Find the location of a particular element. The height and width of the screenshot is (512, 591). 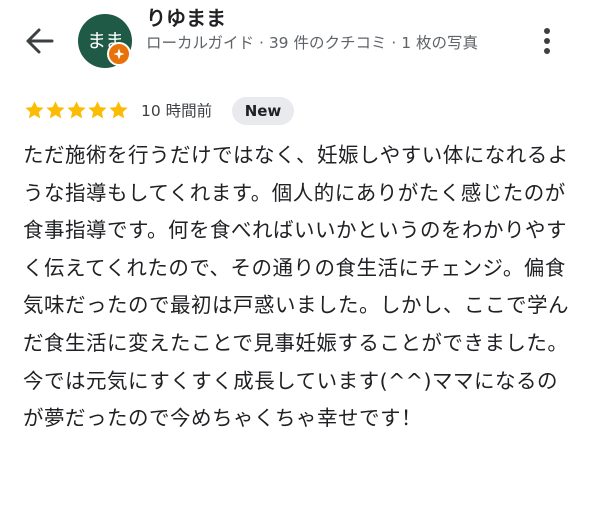

reviewer-meta: ローカルガイド · 39 件のクチコミ · 1 枚の写真 is located at coordinates (312, 43).